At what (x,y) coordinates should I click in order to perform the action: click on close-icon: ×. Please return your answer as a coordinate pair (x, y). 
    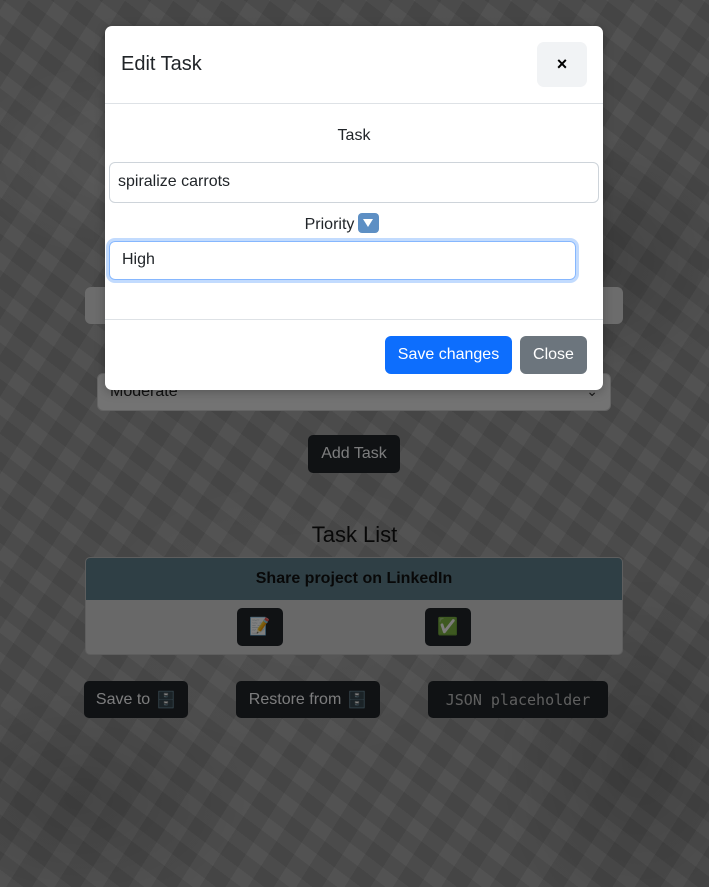
    Looking at the image, I should click on (562, 64).